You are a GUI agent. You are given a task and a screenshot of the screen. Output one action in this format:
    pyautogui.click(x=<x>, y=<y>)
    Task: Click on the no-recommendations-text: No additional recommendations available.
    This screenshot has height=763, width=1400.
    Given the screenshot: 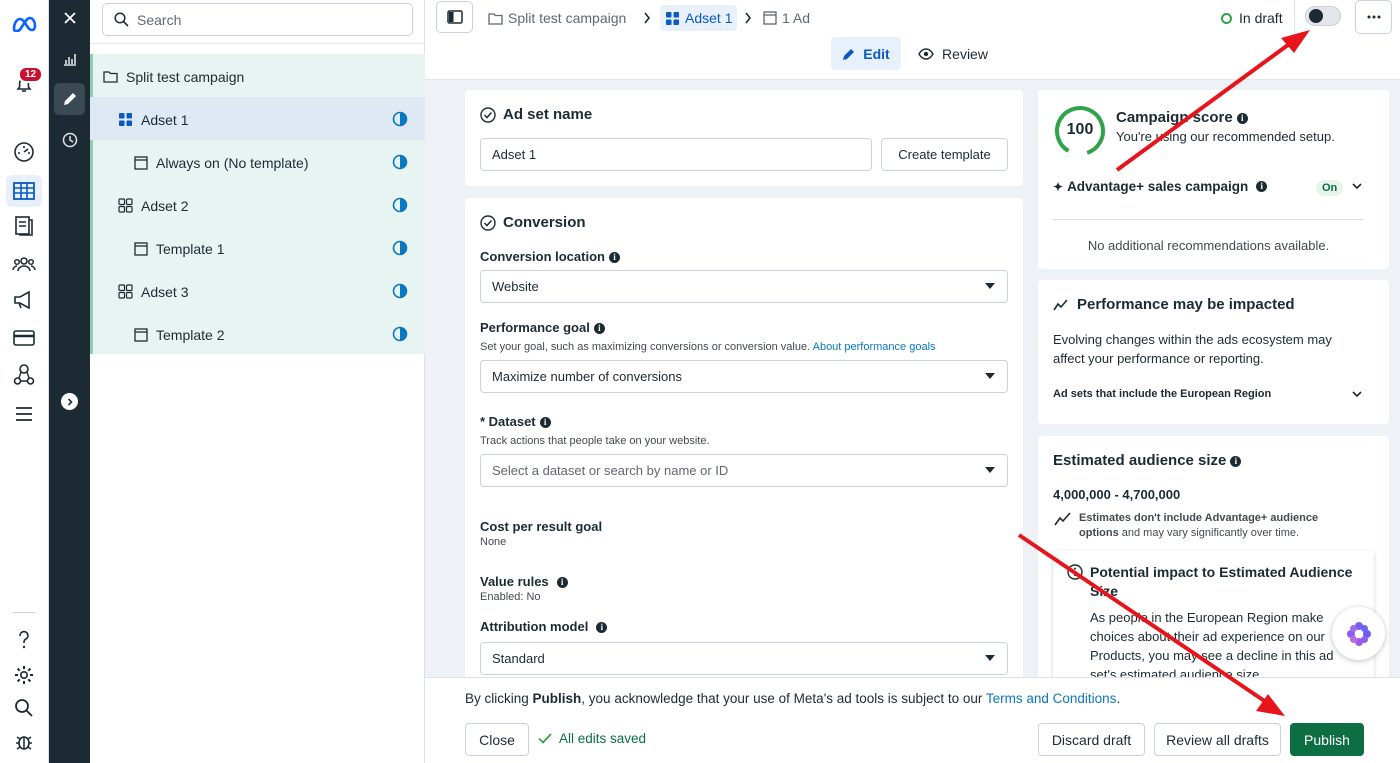 What is the action you would take?
    pyautogui.click(x=1208, y=245)
    